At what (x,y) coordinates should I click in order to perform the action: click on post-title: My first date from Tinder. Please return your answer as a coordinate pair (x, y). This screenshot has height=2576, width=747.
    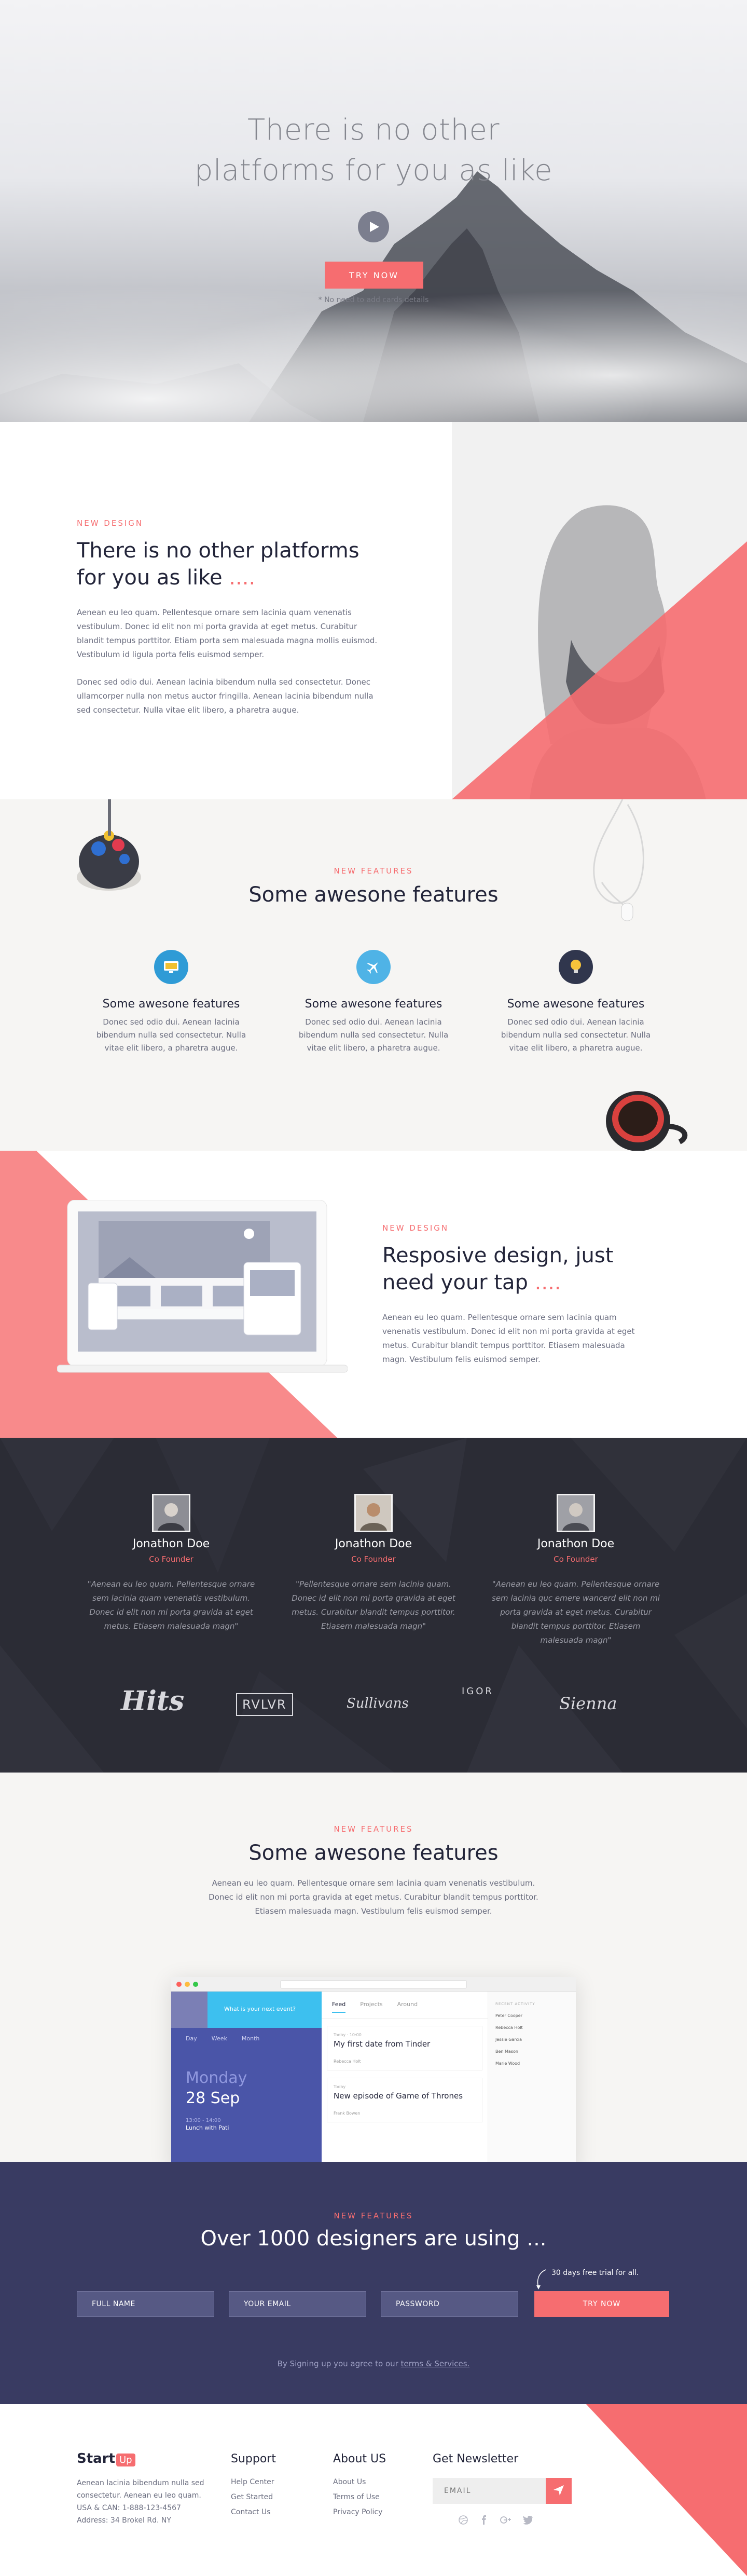
    Looking at the image, I should click on (383, 2044).